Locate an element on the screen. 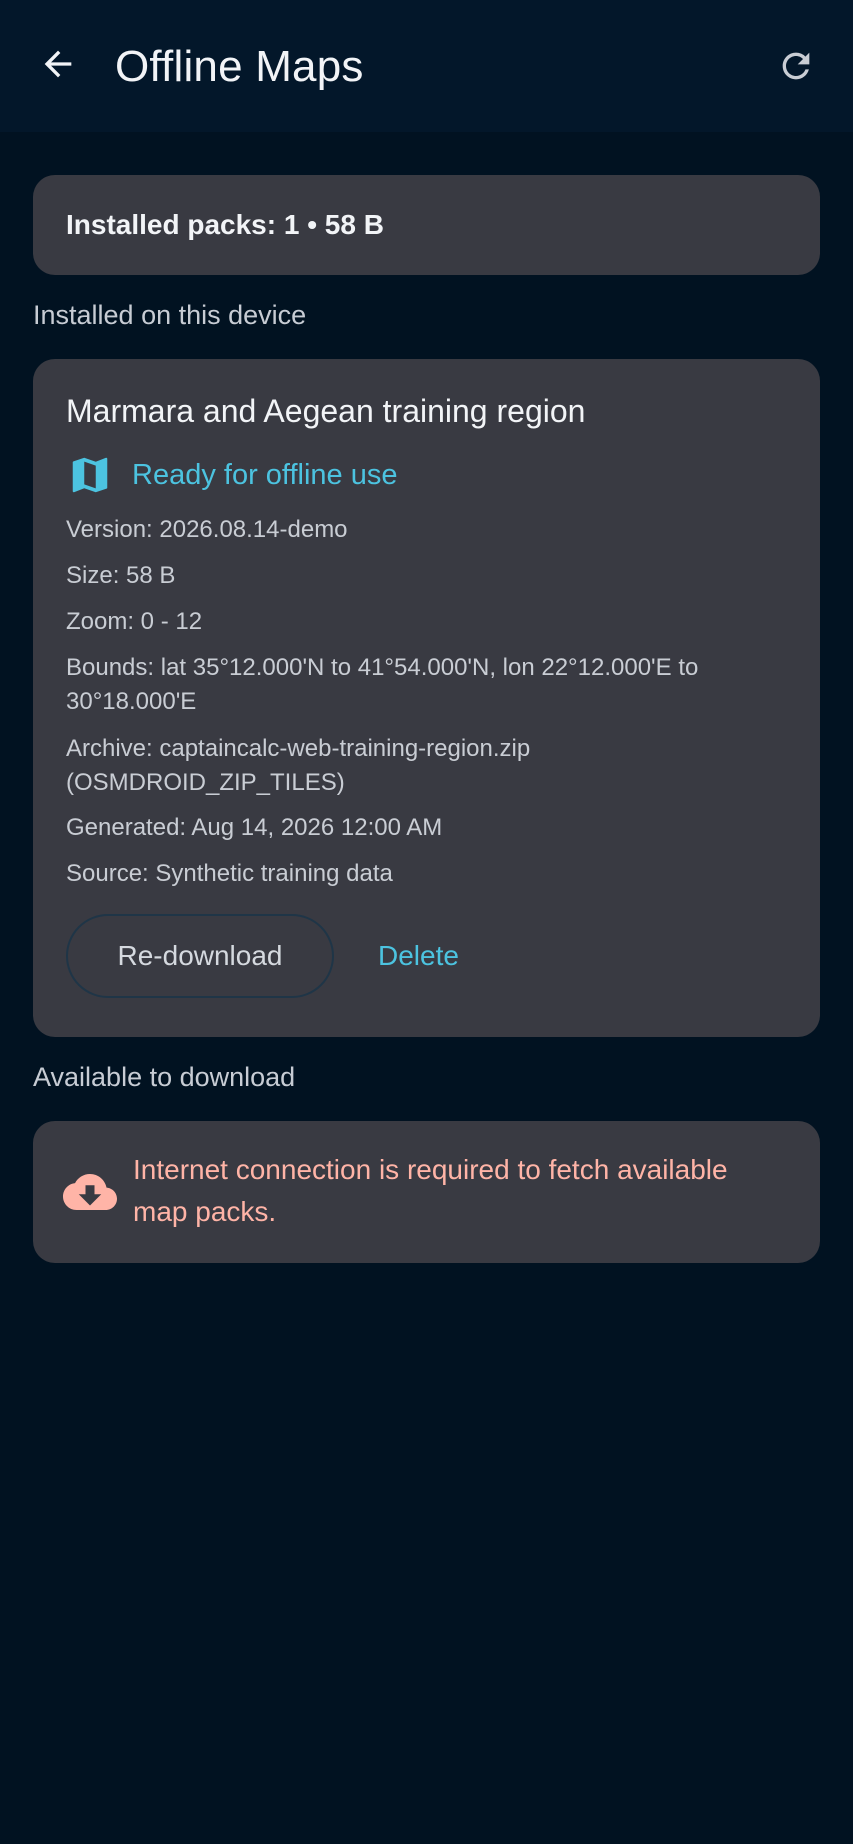  pack-status: Ready for offline use is located at coordinates (231, 475).